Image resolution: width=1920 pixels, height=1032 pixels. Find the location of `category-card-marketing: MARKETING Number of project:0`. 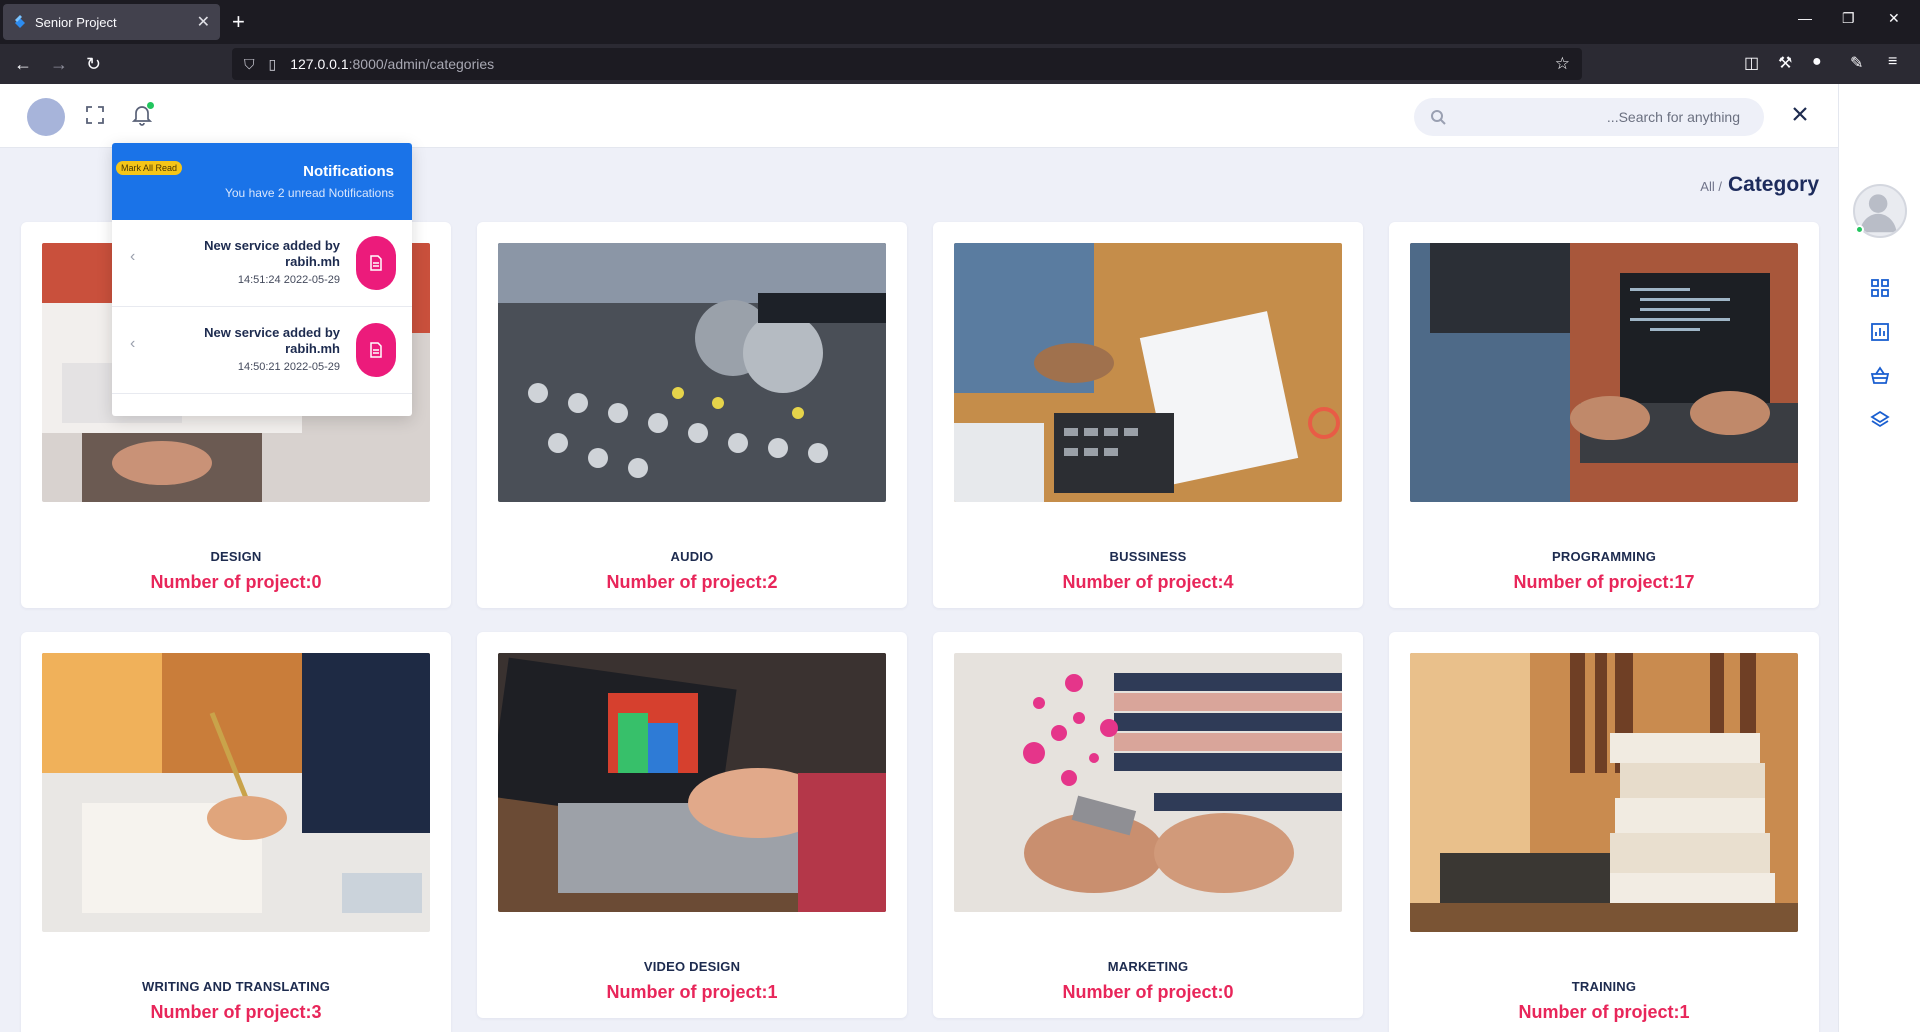

category-card-marketing: MARKETING Number of project:0 is located at coordinates (1148, 825).